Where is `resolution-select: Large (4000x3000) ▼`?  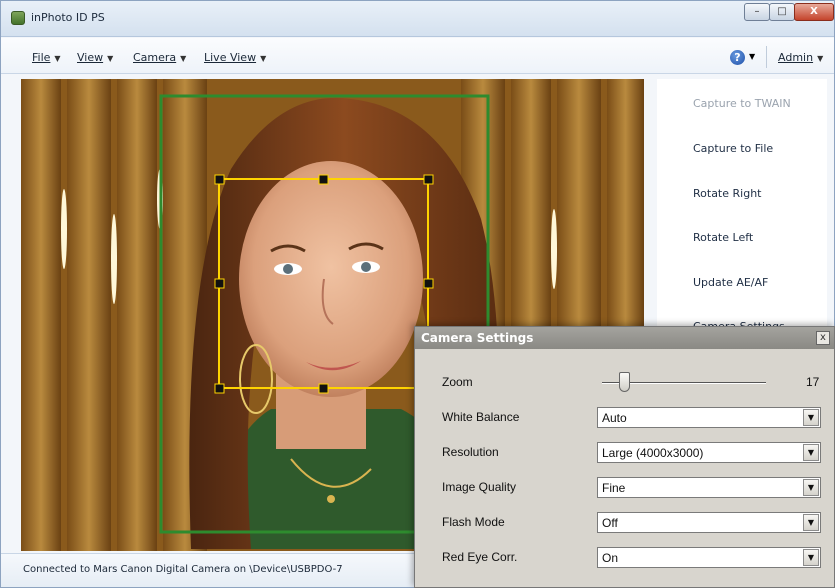
resolution-select: Large (4000x3000) ▼ is located at coordinates (709, 452).